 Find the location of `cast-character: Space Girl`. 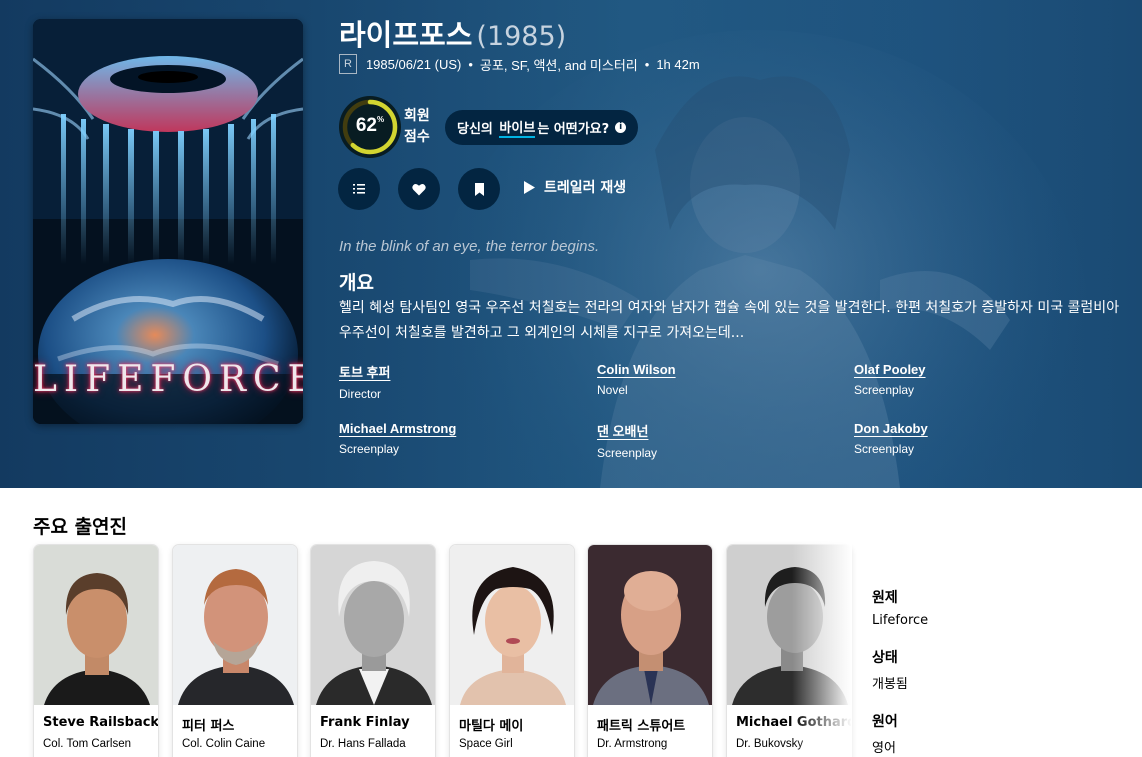

cast-character: Space Girl is located at coordinates (486, 744).